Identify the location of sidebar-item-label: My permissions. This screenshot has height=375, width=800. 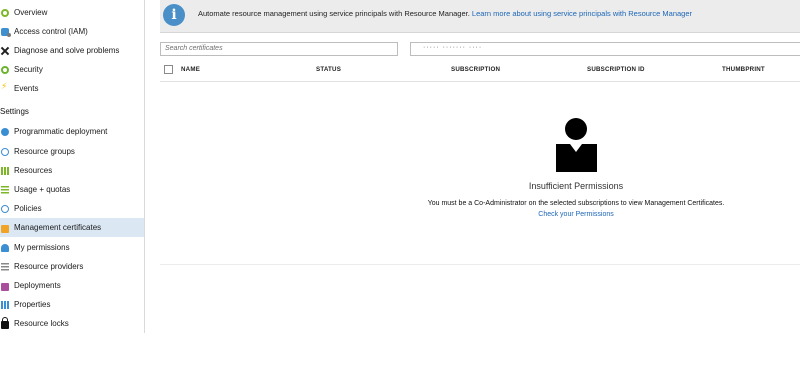
(42, 247).